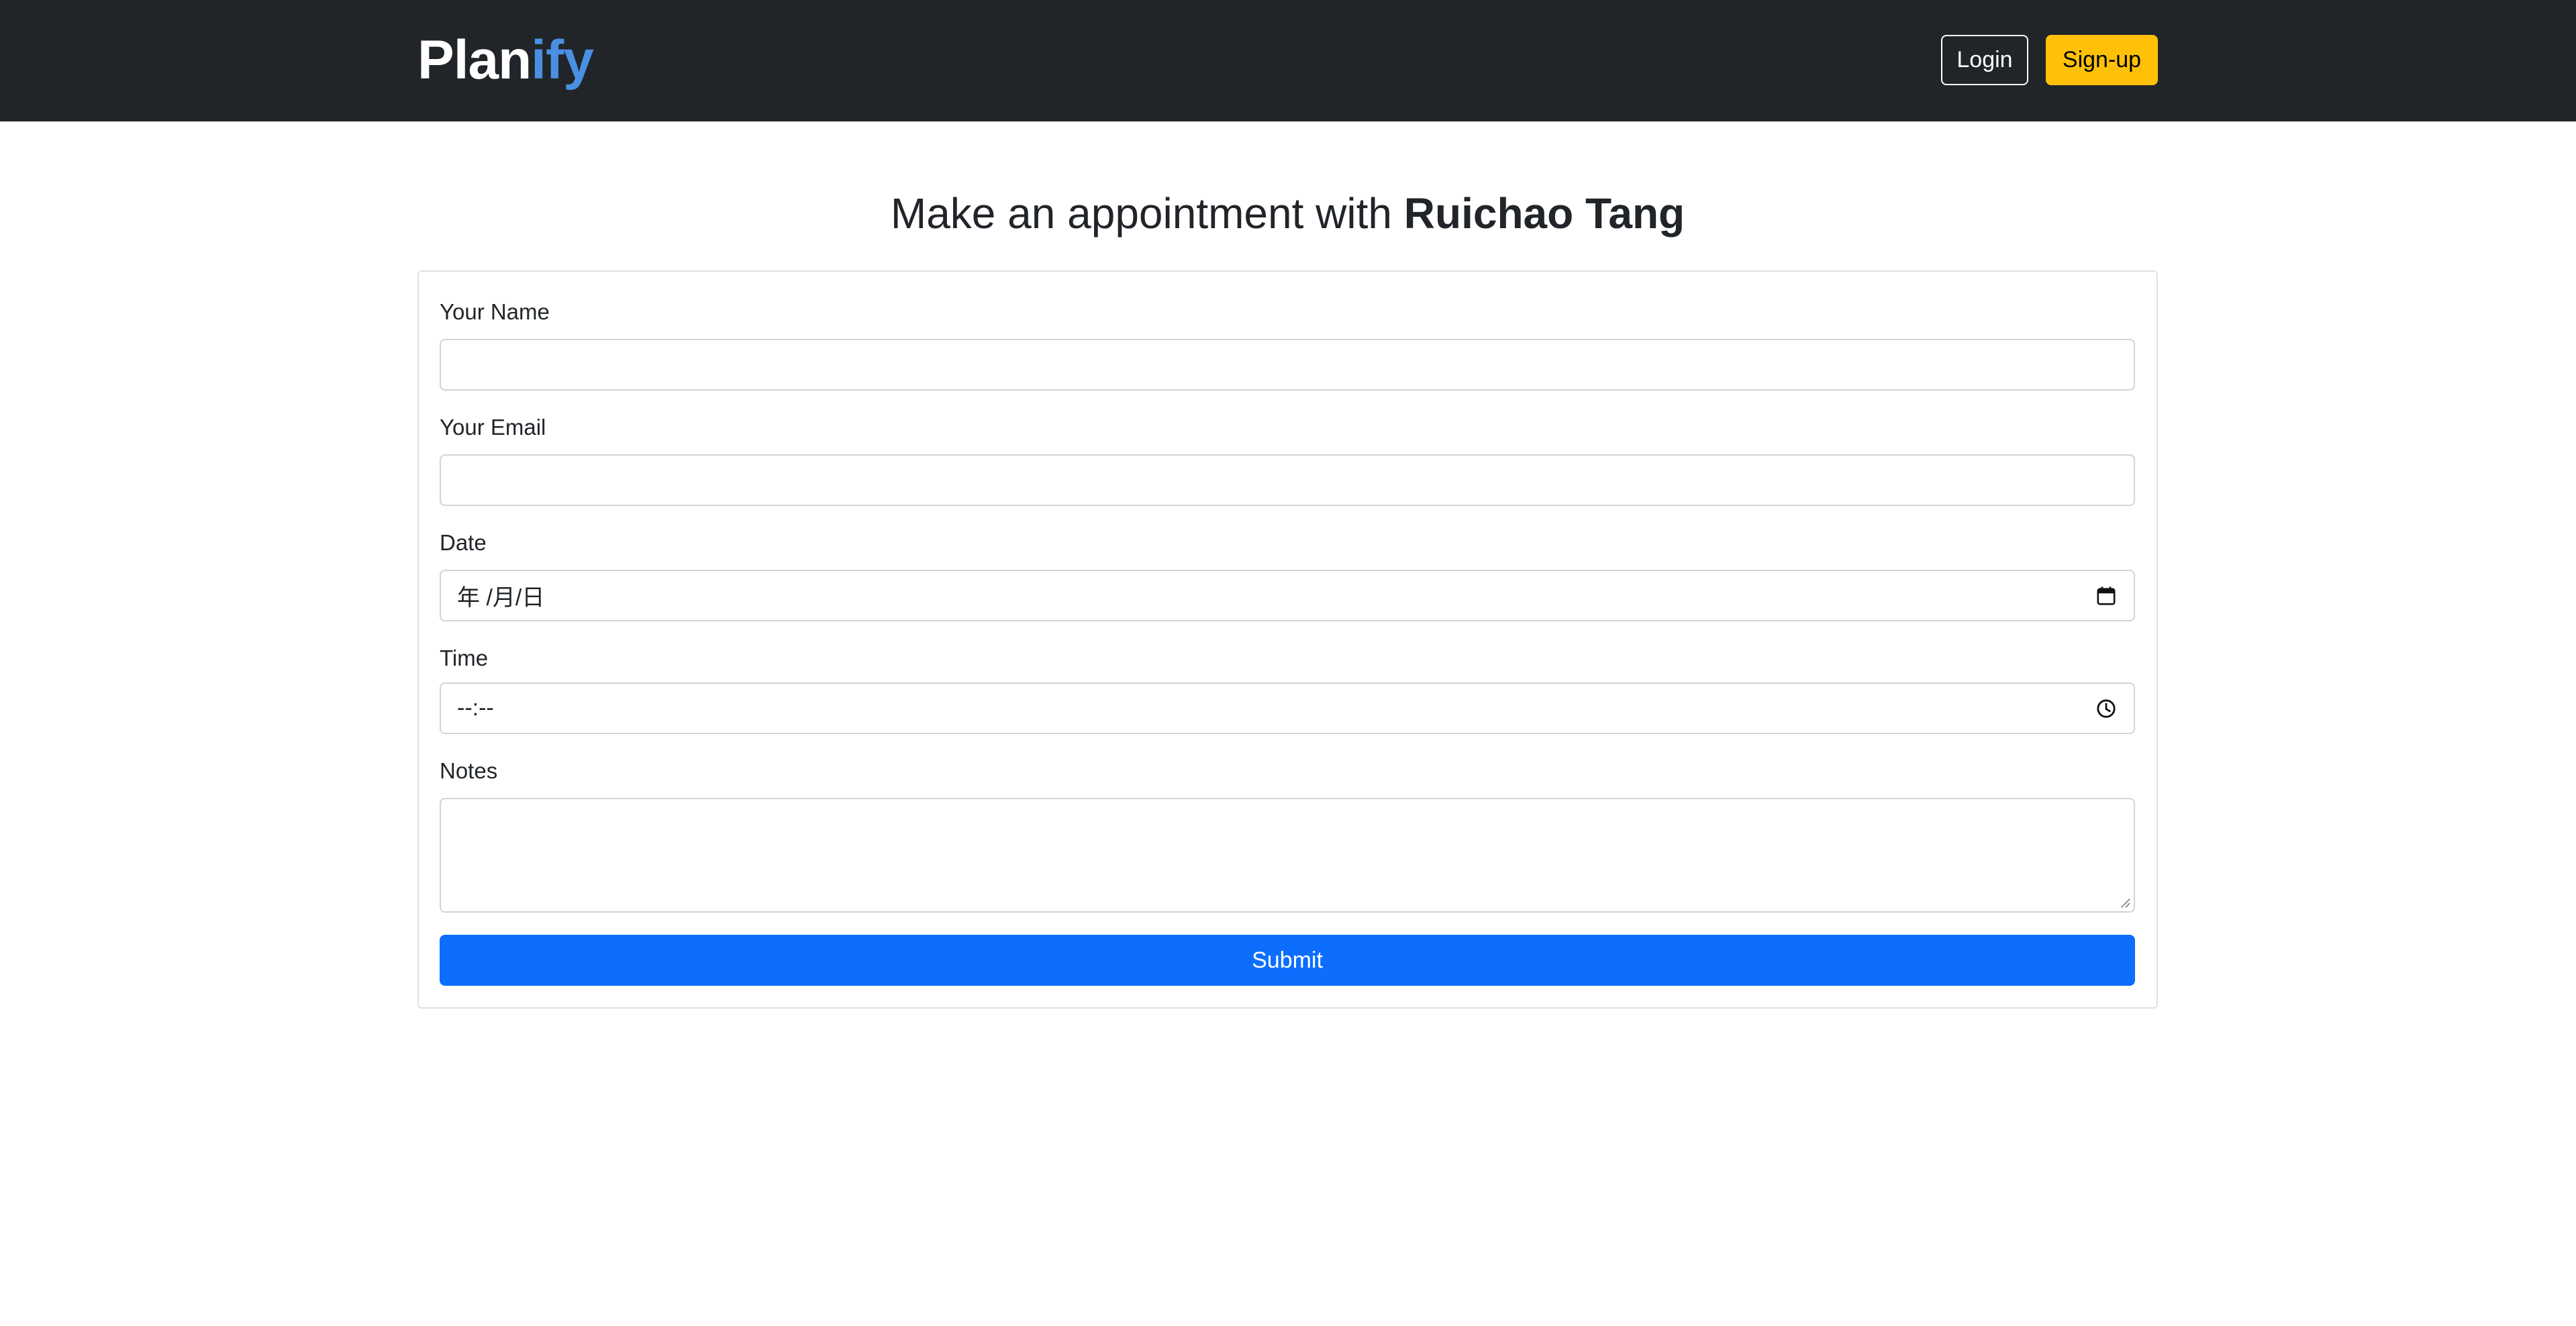 Image resolution: width=2576 pixels, height=1326 pixels. I want to click on host-name: Ruichao Tang, so click(1544, 213).